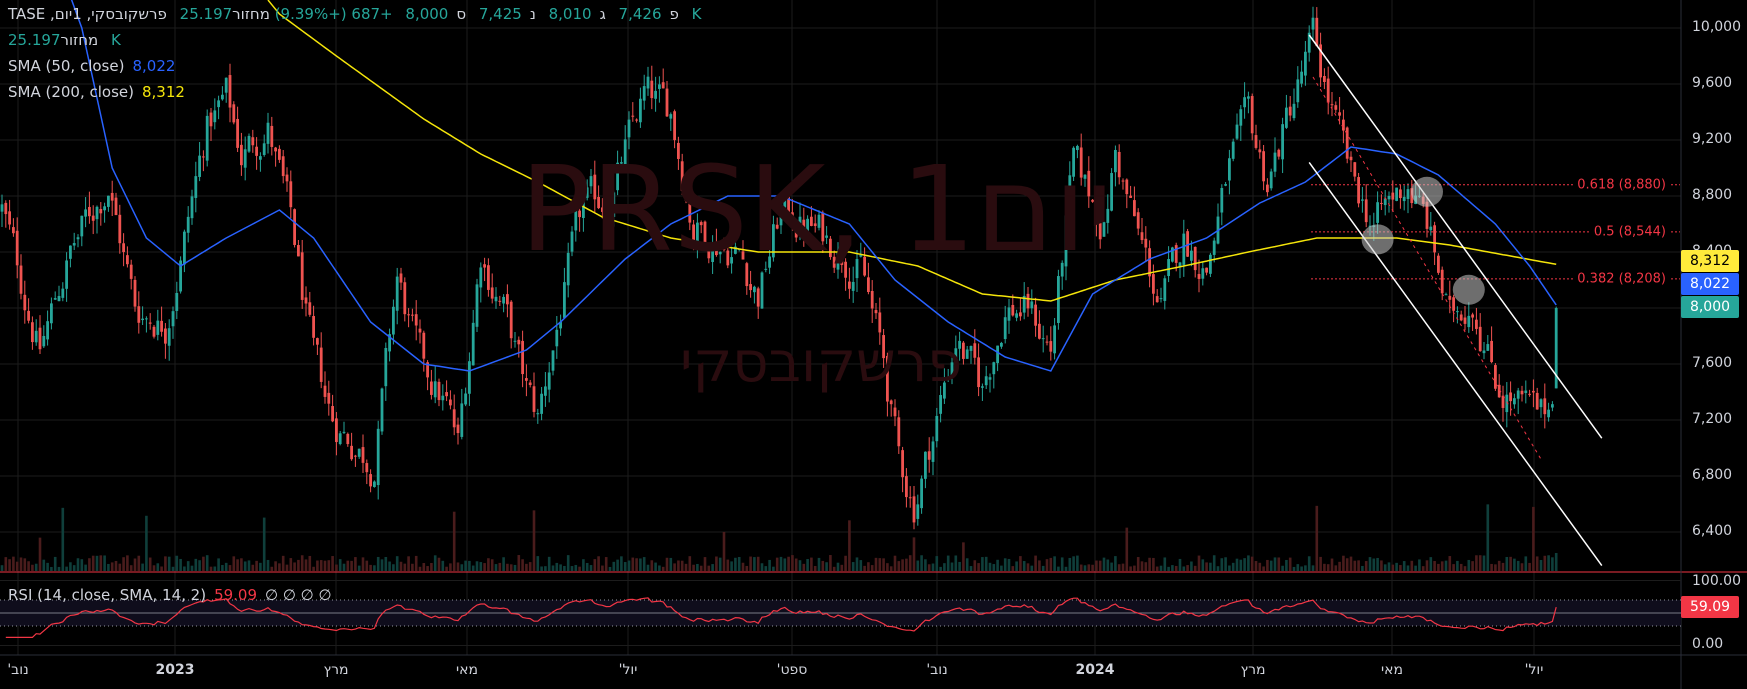 Image resolution: width=1747 pixels, height=689 pixels. Describe the element at coordinates (174, 595) in the screenshot. I see `rsi-legend: RSI (14, close, SMA, 14, 2) 59.09 ∅ ∅ ∅ ∅` at that location.